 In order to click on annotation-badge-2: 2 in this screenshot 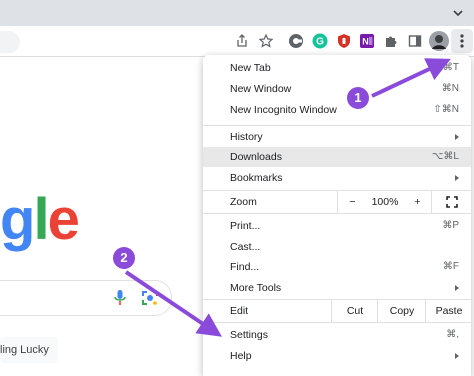, I will do `click(124, 258)`.